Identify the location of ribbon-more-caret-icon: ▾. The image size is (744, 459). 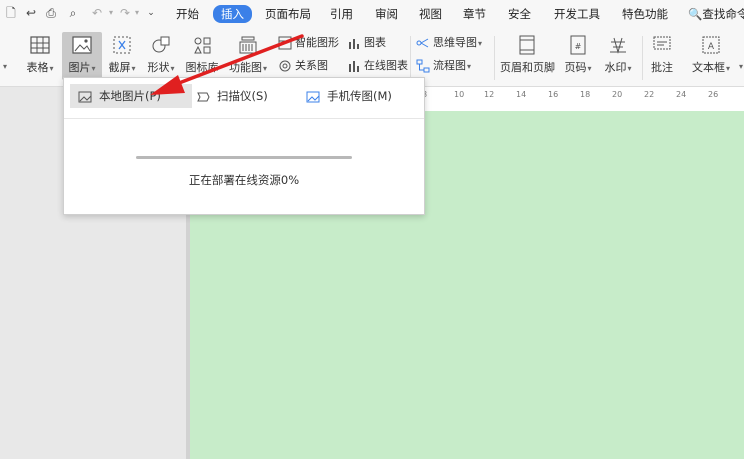
(741, 66).